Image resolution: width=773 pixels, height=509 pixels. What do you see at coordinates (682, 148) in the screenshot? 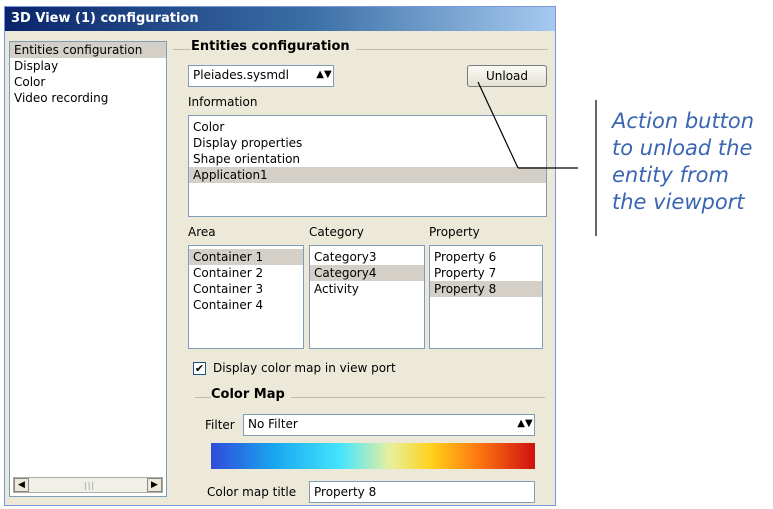
I see `annotation-line: to unload the` at bounding box center [682, 148].